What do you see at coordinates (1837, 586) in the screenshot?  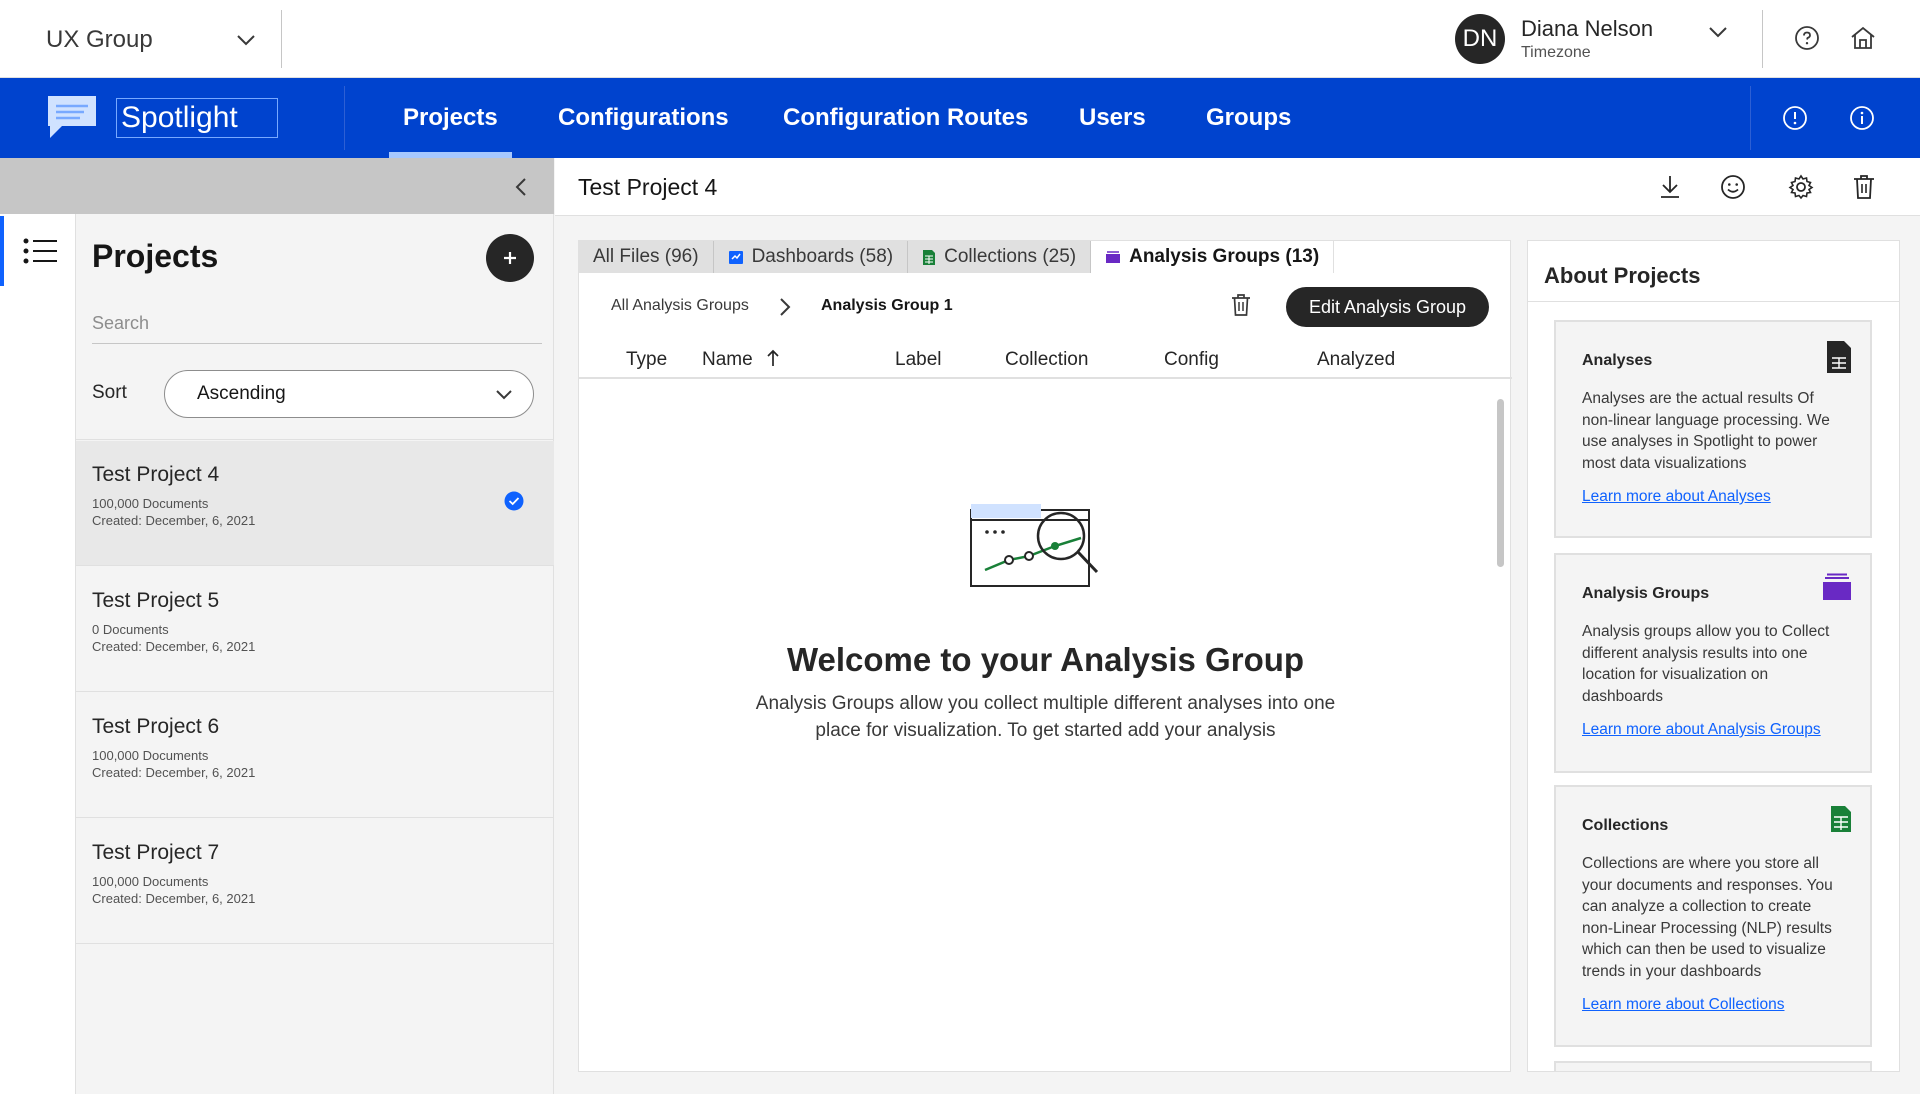 I see `folder-stack-icon` at bounding box center [1837, 586].